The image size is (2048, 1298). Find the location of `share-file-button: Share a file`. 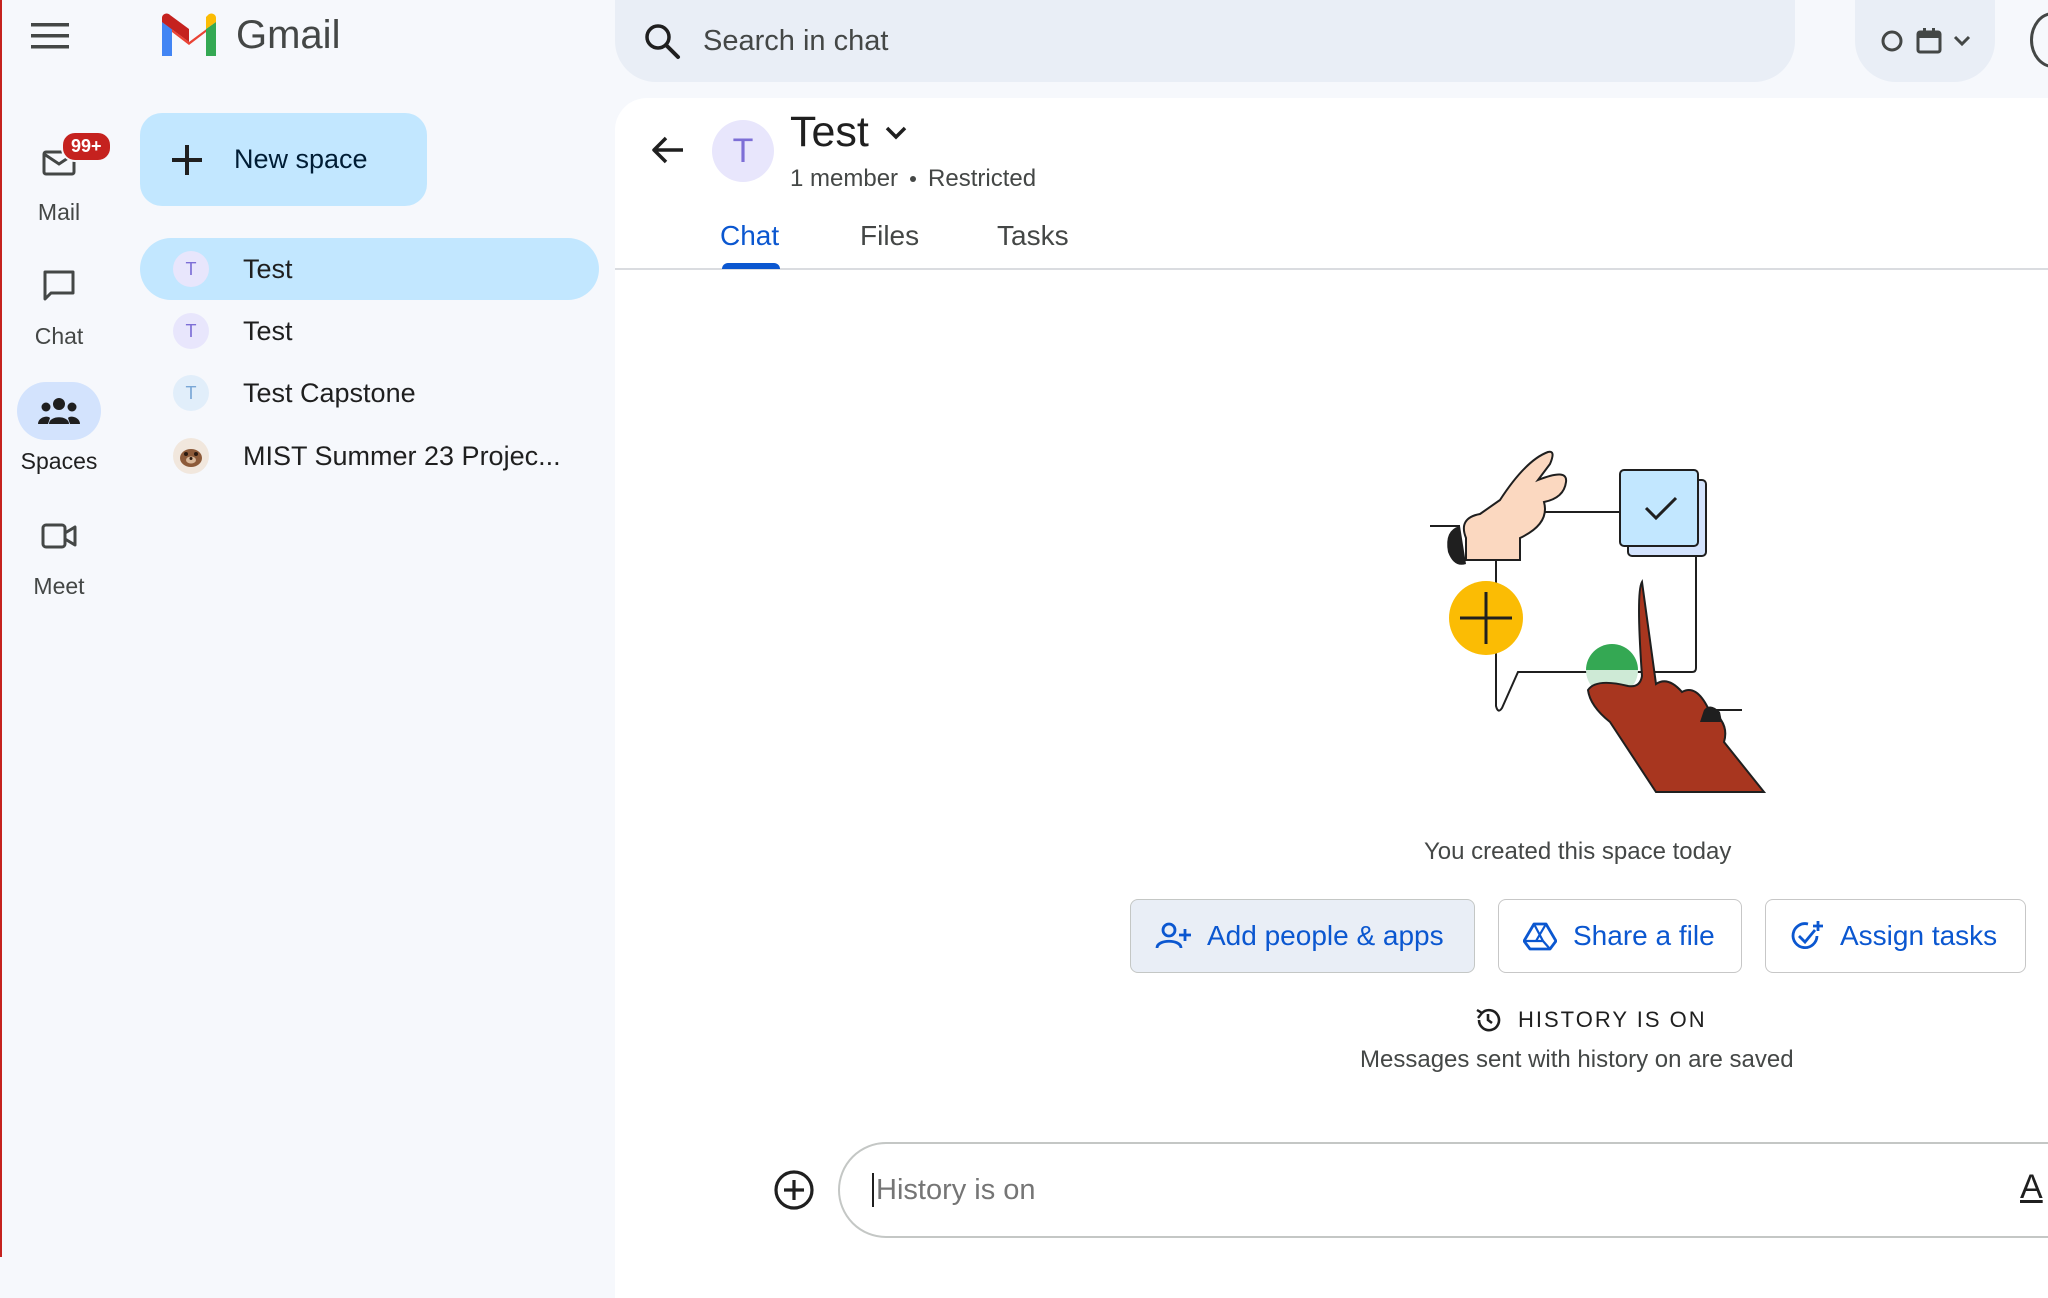

share-file-button: Share a file is located at coordinates (1620, 936).